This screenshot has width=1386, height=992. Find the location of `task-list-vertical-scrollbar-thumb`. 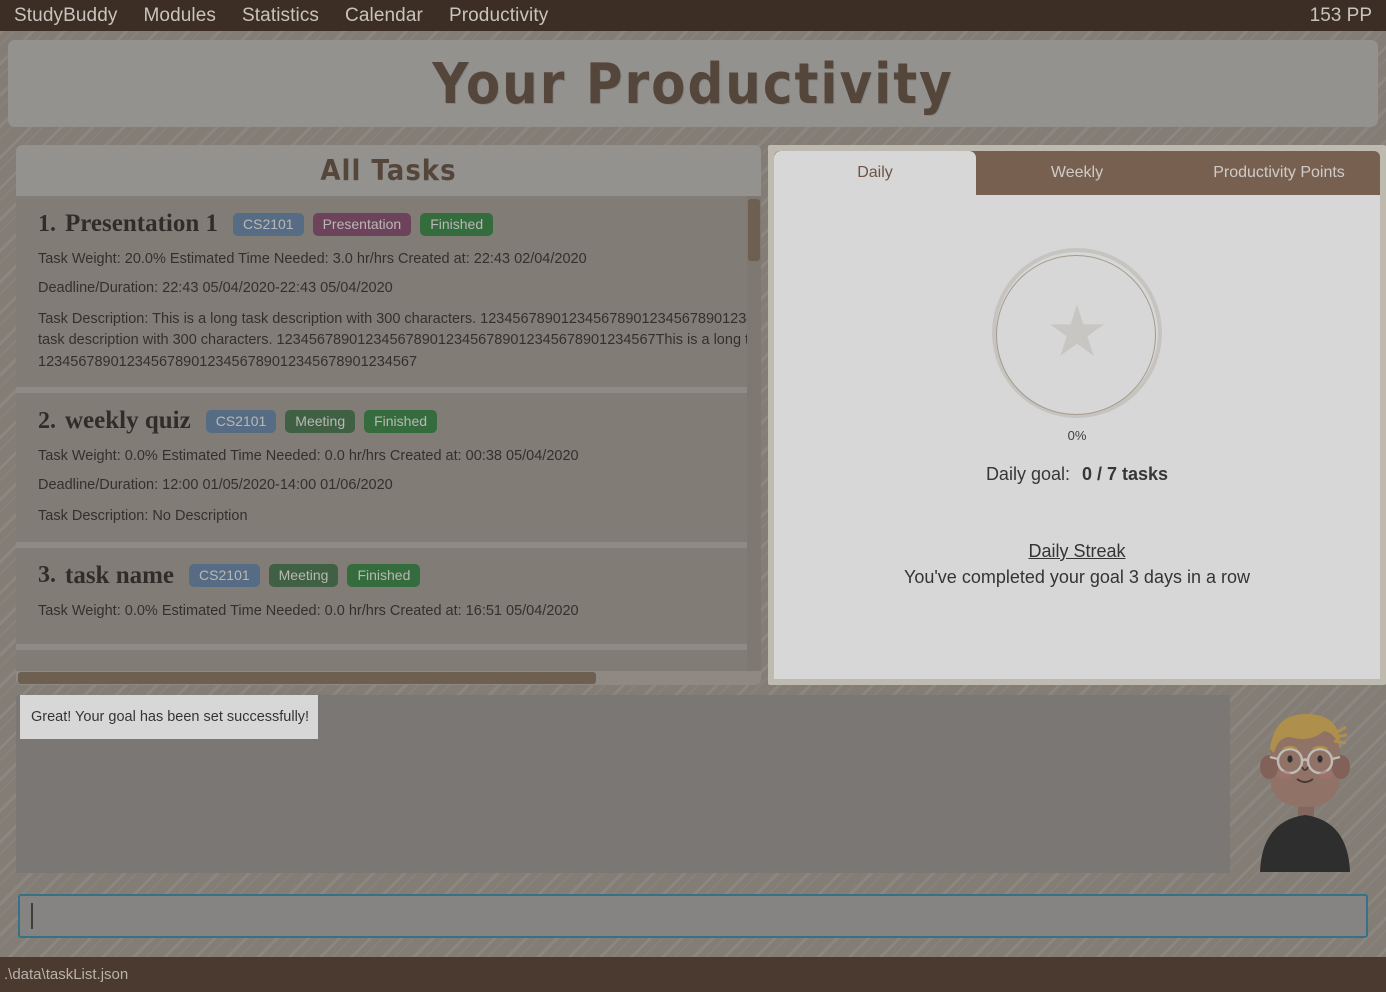

task-list-vertical-scrollbar-thumb is located at coordinates (754, 230).